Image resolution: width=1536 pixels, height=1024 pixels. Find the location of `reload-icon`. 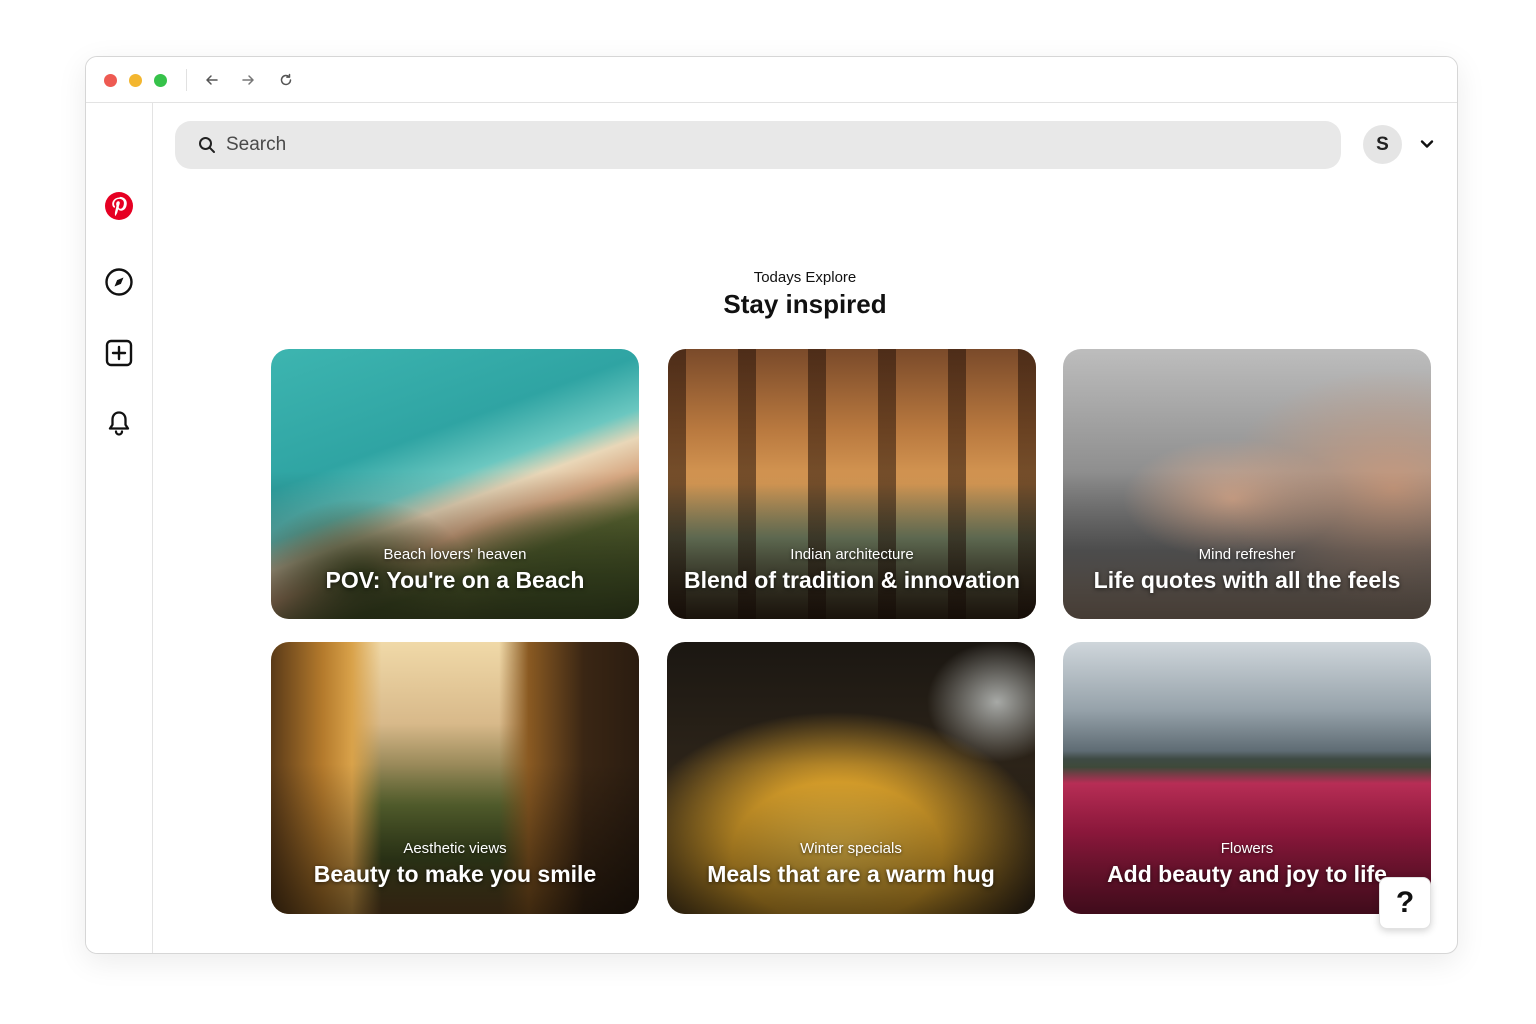

reload-icon is located at coordinates (286, 80).